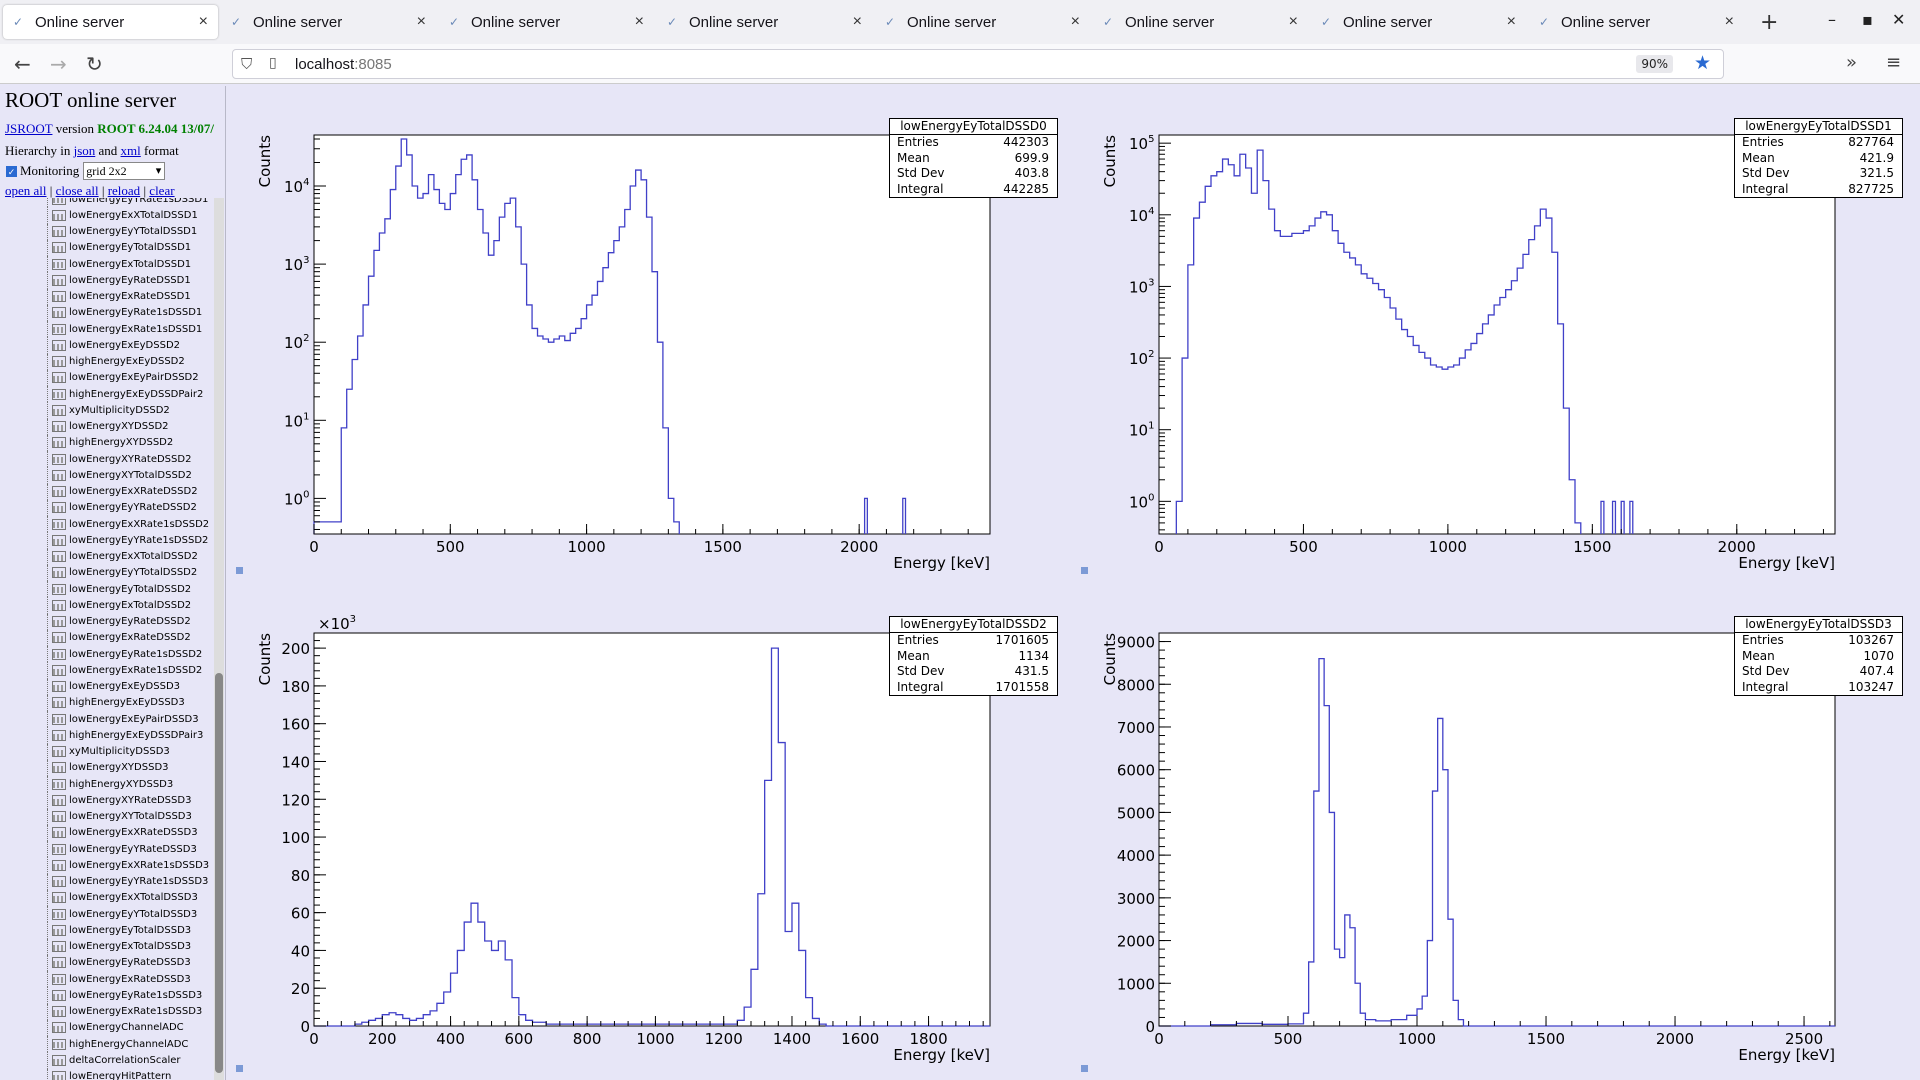 The height and width of the screenshot is (1080, 1920). What do you see at coordinates (107, 329) in the screenshot?
I see `tree-item: lowEnergyExRate1sDSSD1` at bounding box center [107, 329].